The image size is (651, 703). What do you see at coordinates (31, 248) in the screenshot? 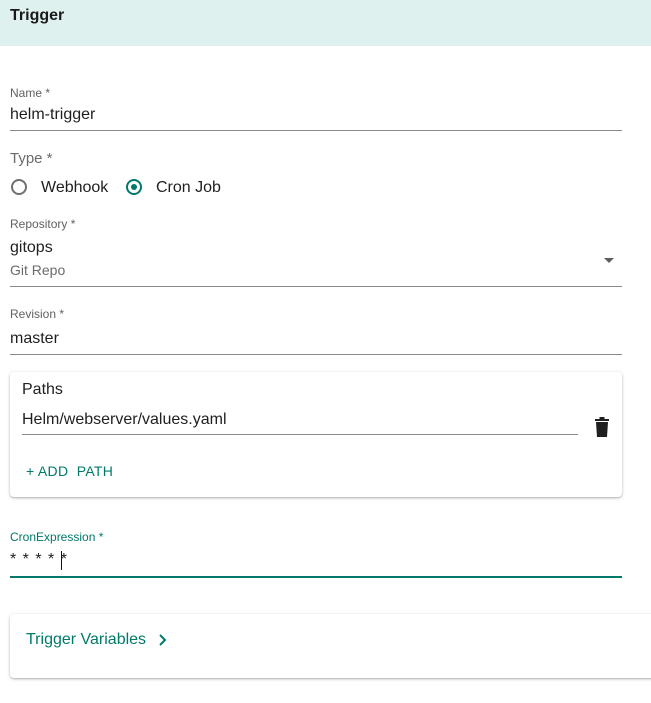
I see `repository-value: gitops` at bounding box center [31, 248].